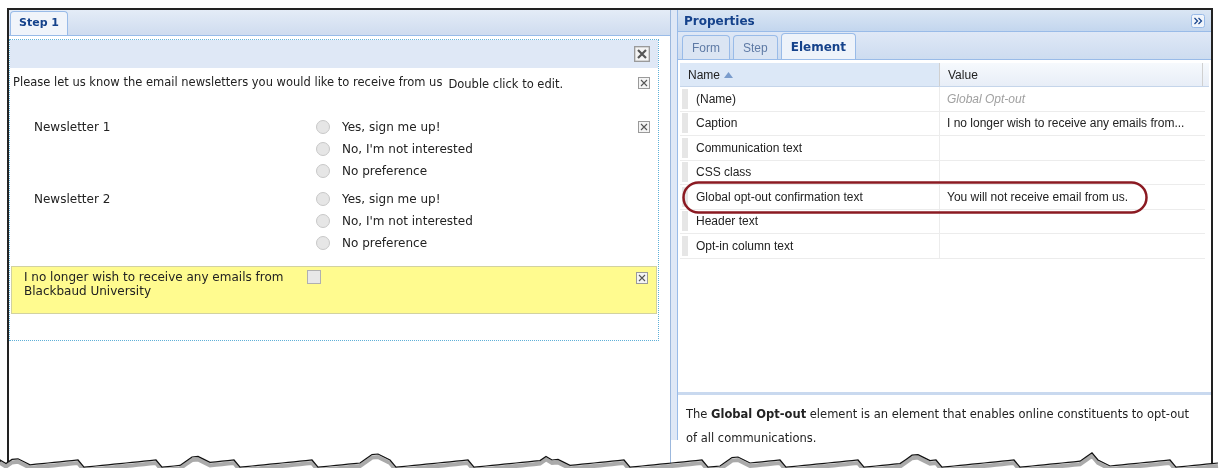  What do you see at coordinates (942, 221) in the screenshot?
I see `property-row: Header text` at bounding box center [942, 221].